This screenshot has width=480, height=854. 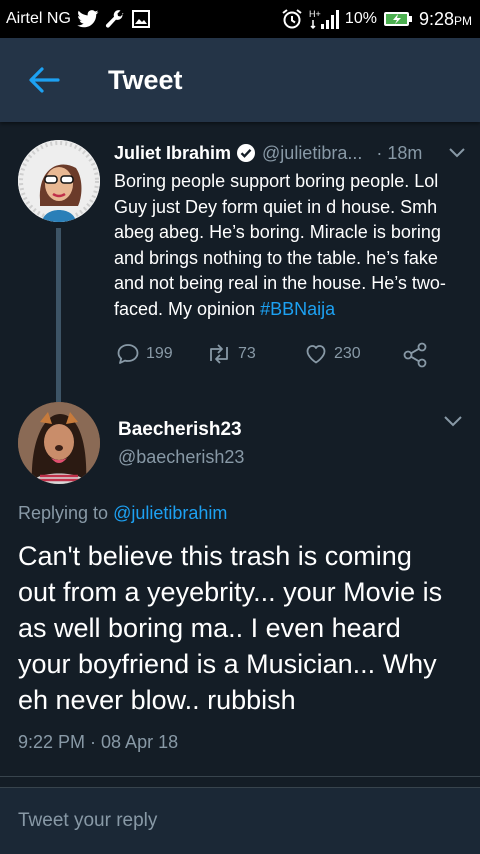 I want to click on signal-icon: H+, so click(x=324, y=19).